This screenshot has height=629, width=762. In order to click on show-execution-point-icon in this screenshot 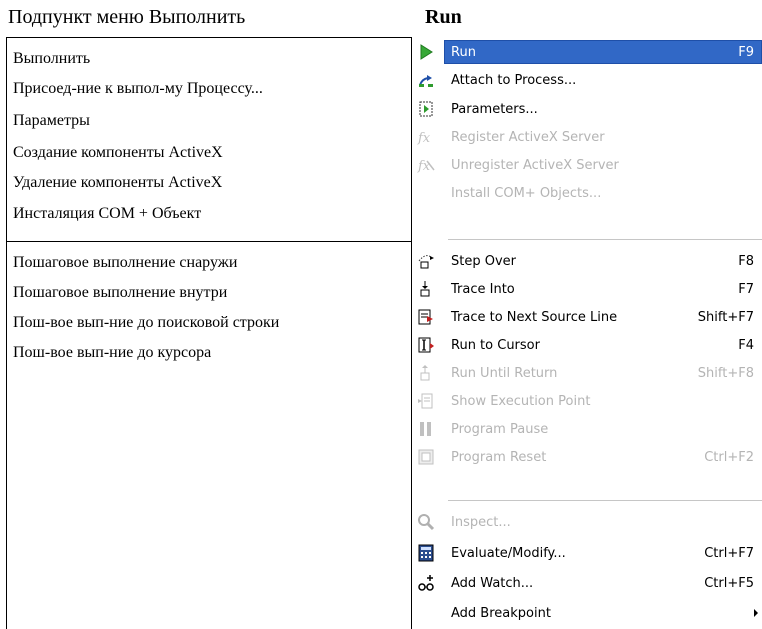, I will do `click(425, 401)`.